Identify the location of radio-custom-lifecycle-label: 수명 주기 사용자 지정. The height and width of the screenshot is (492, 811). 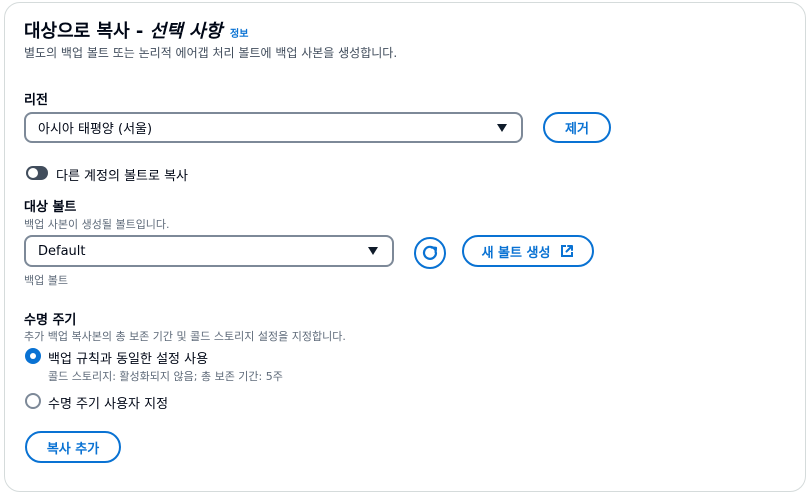
(108, 404).